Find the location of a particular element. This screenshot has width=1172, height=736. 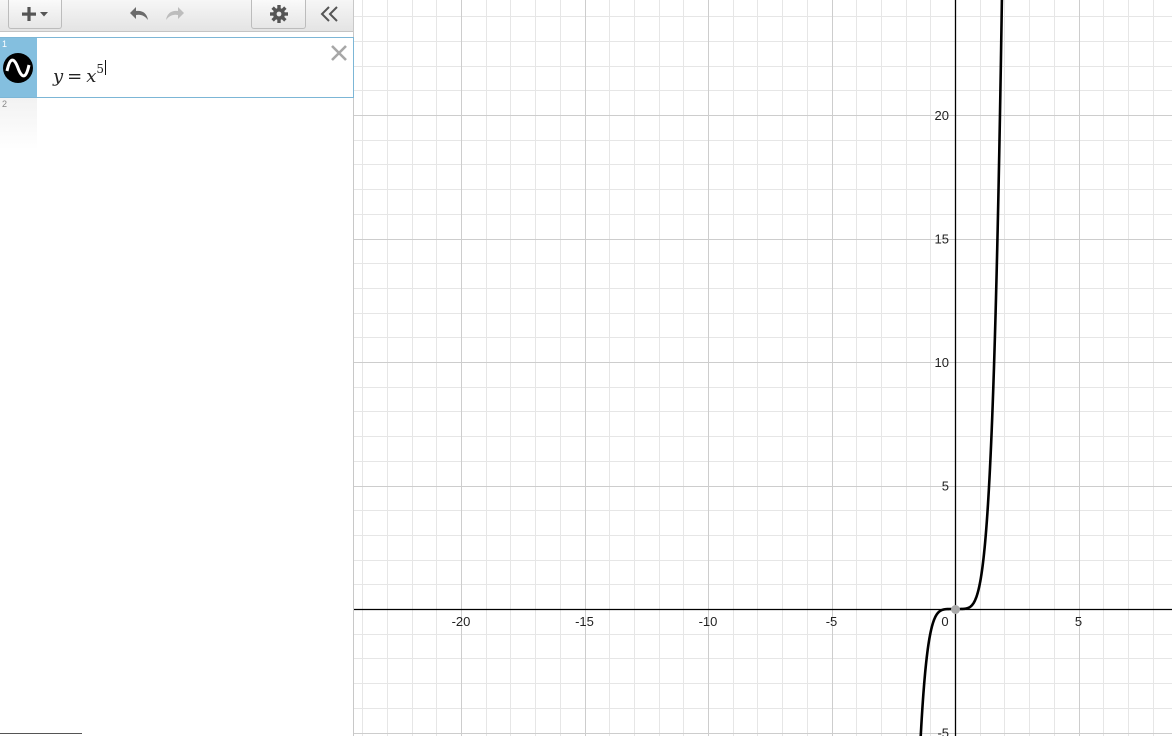

x-tick-label: -15 is located at coordinates (584, 621).